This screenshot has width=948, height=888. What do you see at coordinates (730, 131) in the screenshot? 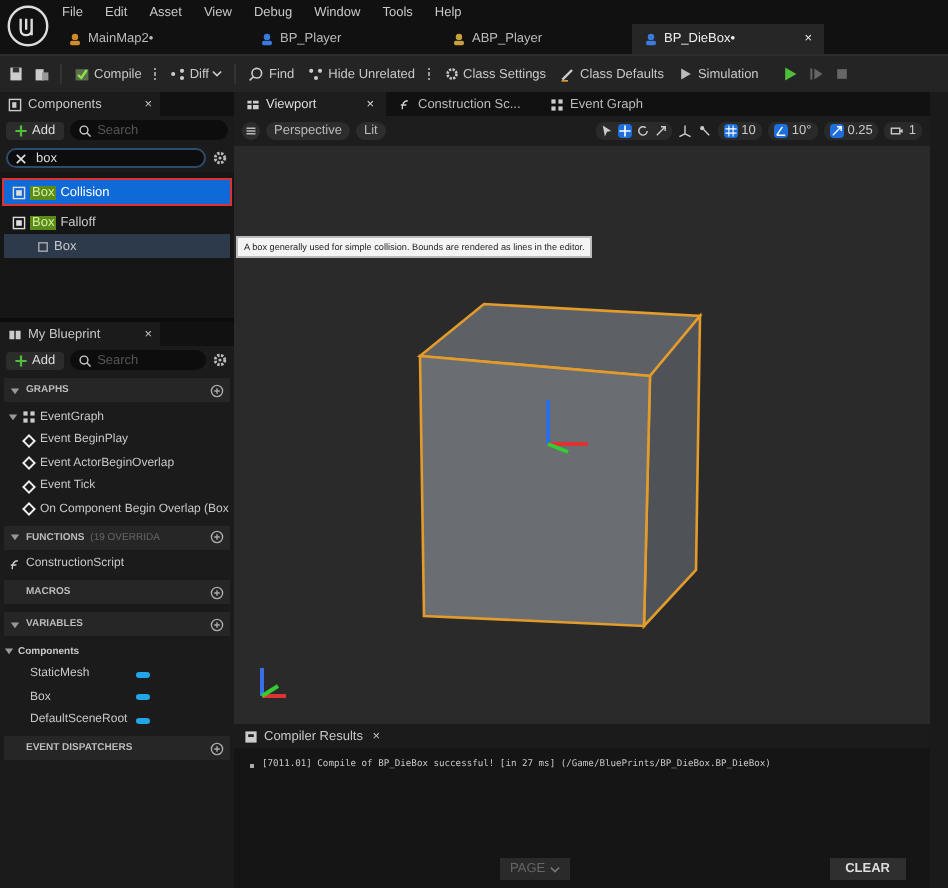
I see `grid-icon` at bounding box center [730, 131].